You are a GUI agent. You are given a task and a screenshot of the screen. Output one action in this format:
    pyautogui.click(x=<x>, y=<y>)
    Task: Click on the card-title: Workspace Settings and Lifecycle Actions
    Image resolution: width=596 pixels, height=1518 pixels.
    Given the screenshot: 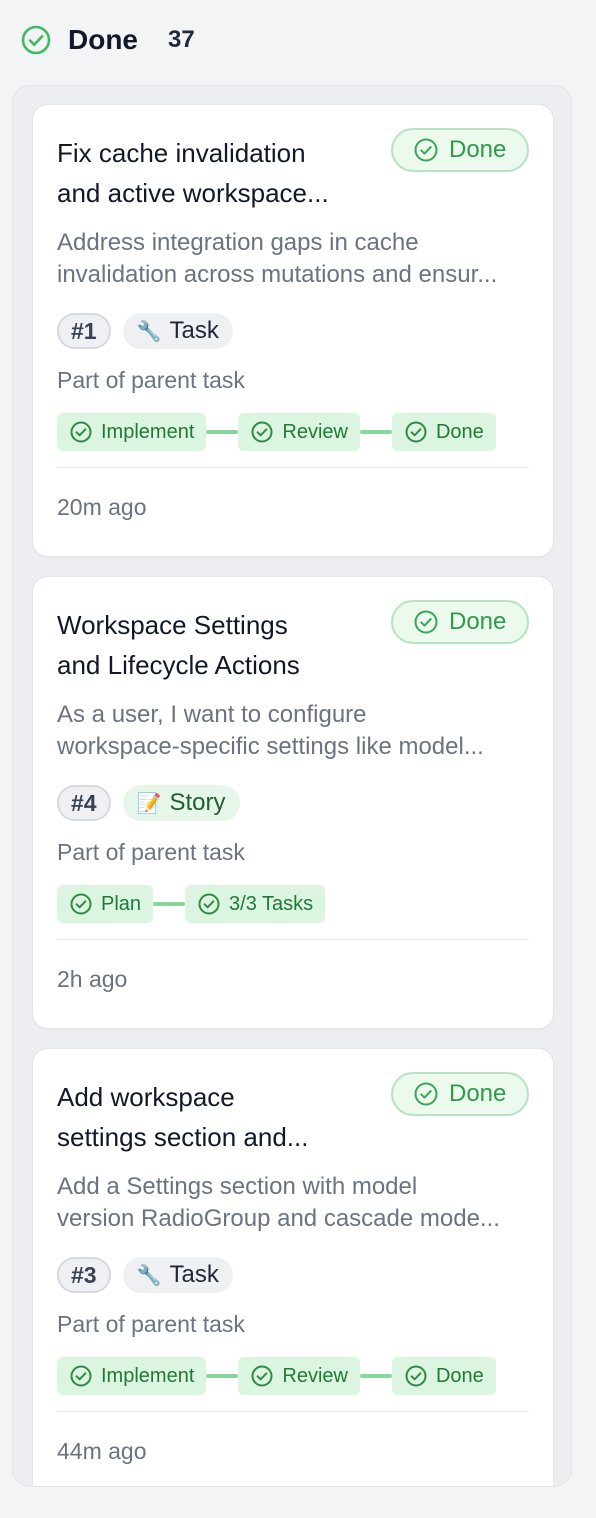 What is the action you would take?
    pyautogui.click(x=178, y=645)
    